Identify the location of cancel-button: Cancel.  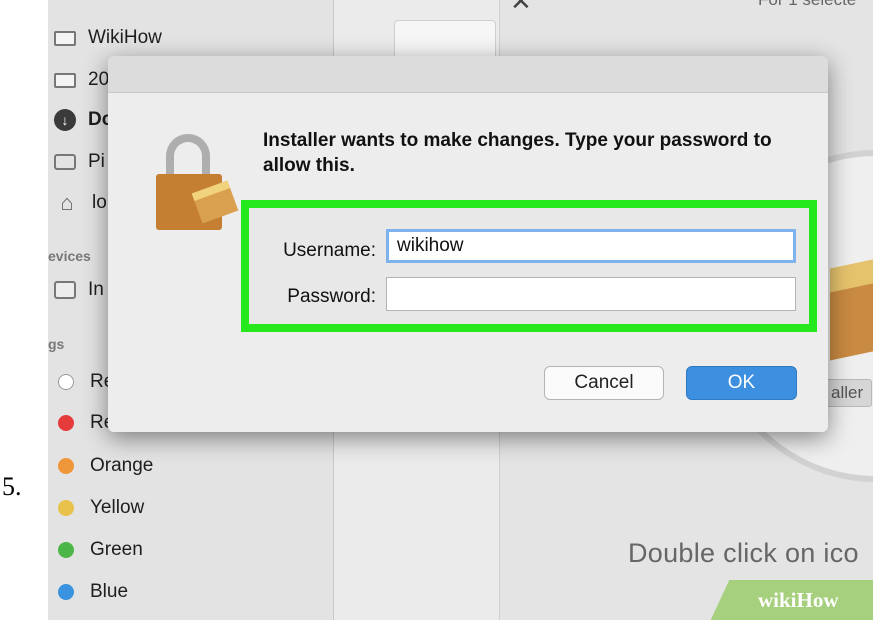
(604, 383).